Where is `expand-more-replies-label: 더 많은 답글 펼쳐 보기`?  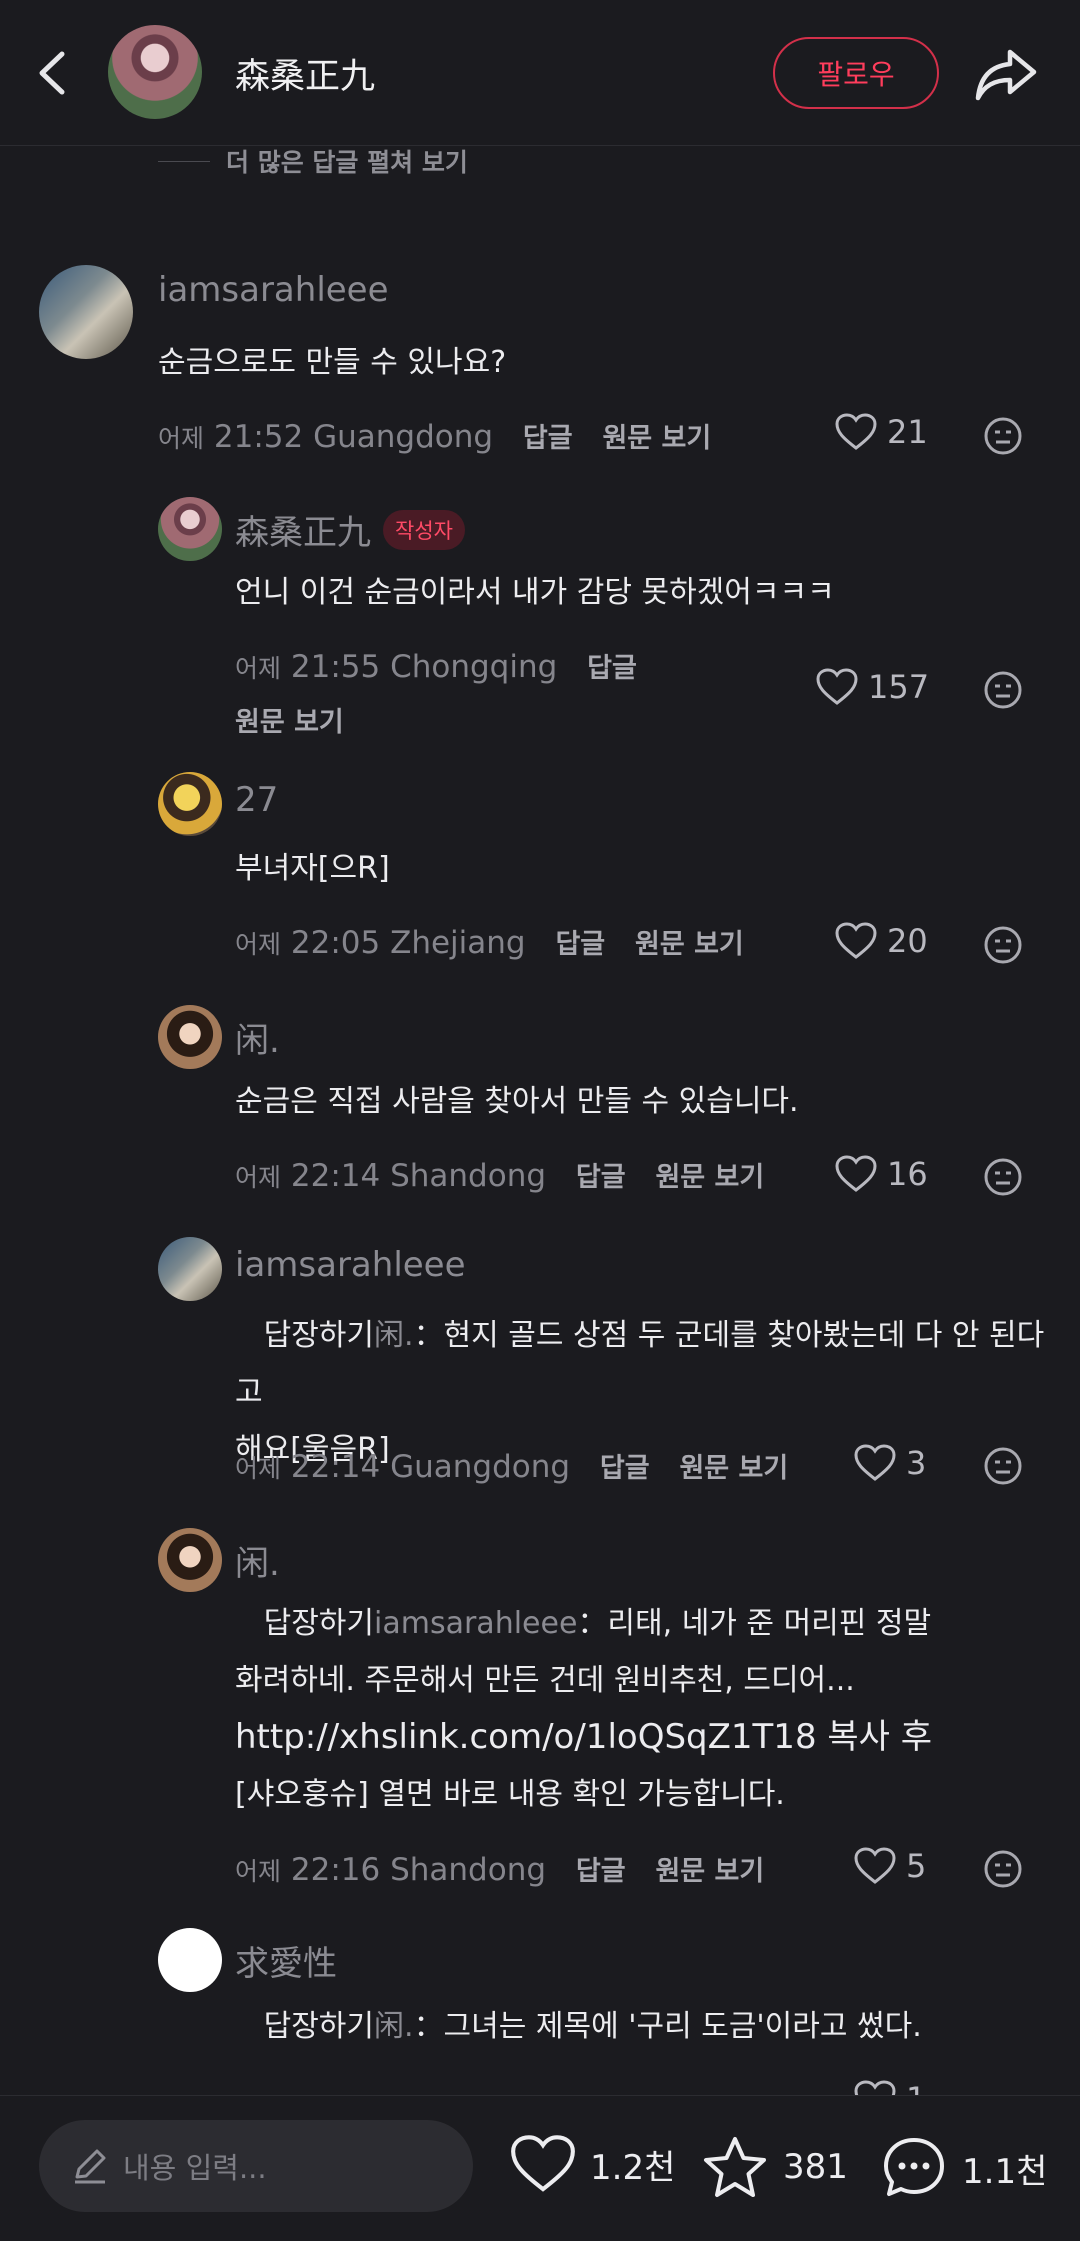 expand-more-replies-label: 더 많은 답글 펼쳐 보기 is located at coordinates (347, 162).